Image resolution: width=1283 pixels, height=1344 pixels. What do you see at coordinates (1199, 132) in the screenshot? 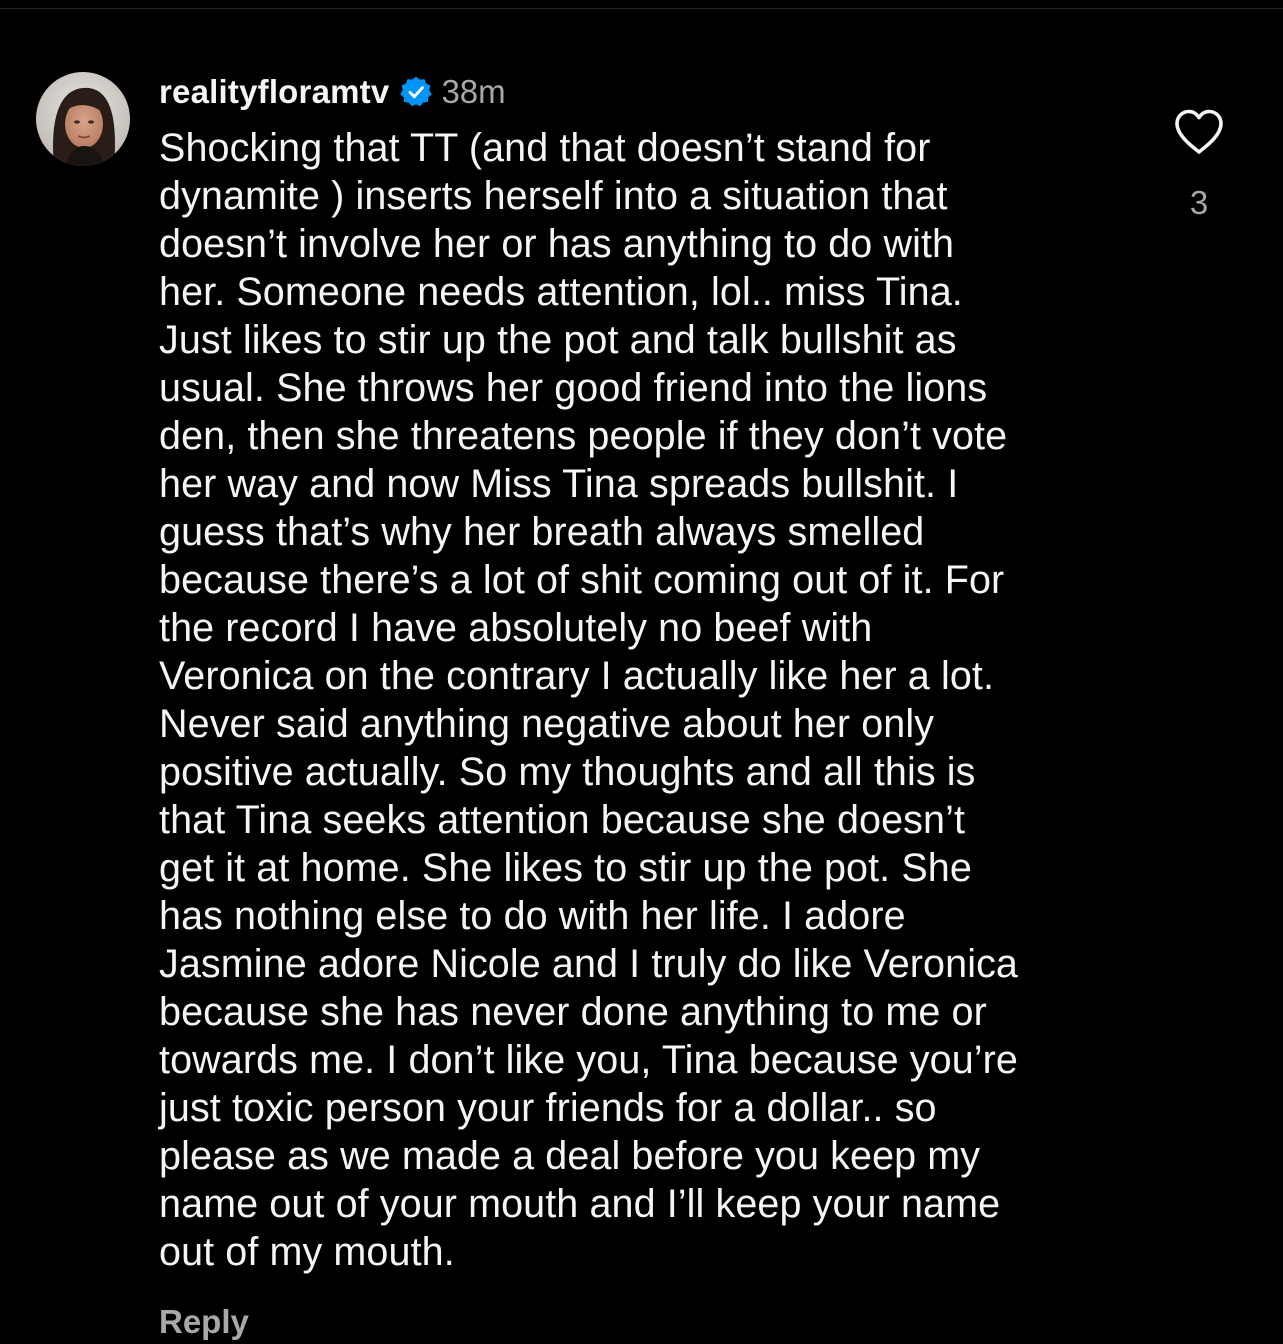
I see `heart-outline-icon` at bounding box center [1199, 132].